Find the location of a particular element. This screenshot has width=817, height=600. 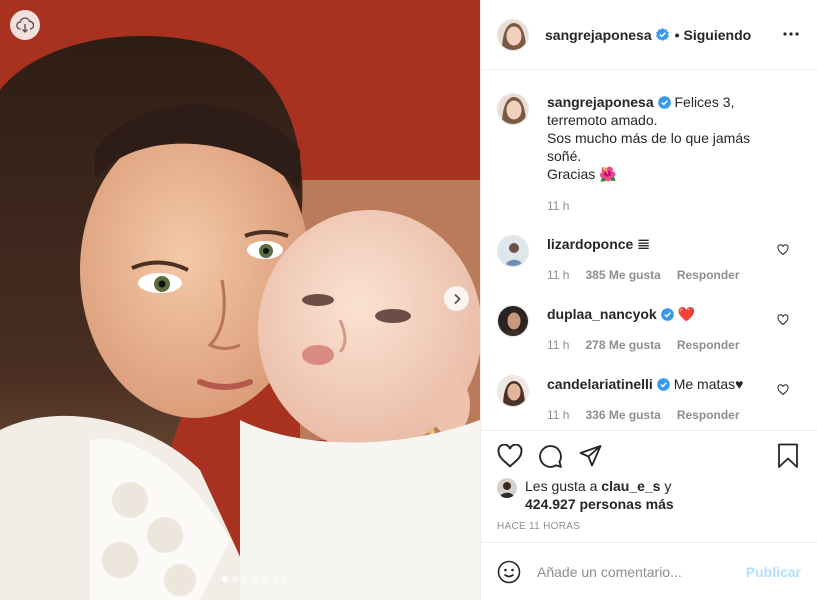

comment-text: Me matas♥ is located at coordinates (708, 384).